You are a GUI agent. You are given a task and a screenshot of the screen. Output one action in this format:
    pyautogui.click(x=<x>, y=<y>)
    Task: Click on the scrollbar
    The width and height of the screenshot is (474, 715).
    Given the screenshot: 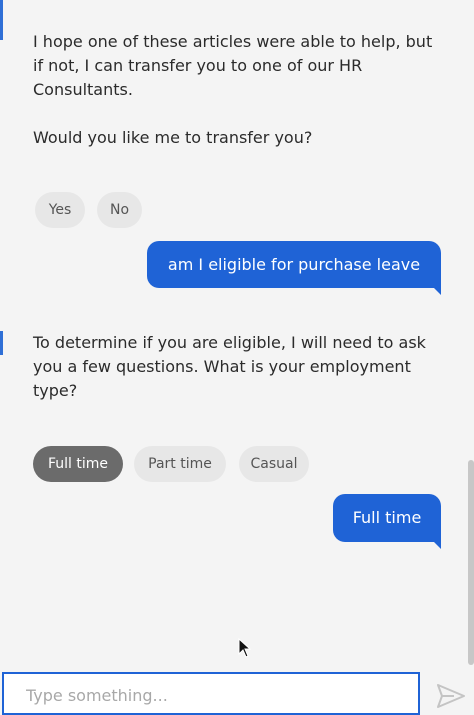 What is the action you would take?
    pyautogui.click(x=471, y=562)
    